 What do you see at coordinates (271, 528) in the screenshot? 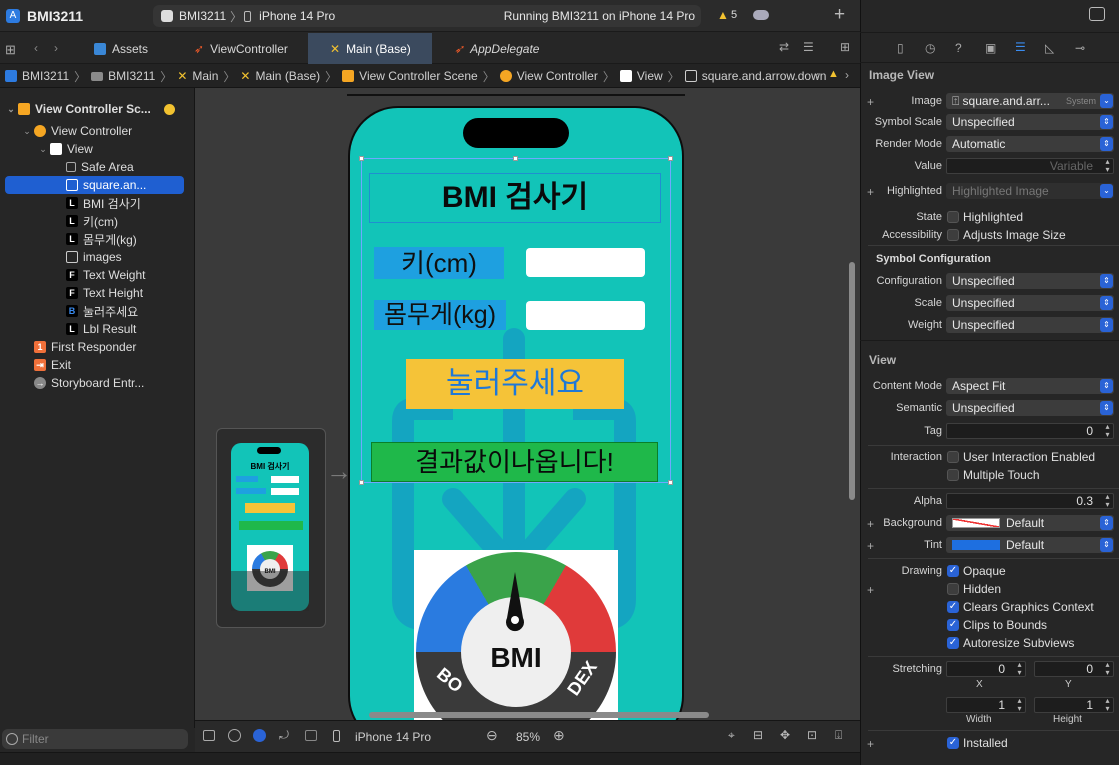
I see `scene-thumbnail: BMI 검사기 BMI` at bounding box center [271, 528].